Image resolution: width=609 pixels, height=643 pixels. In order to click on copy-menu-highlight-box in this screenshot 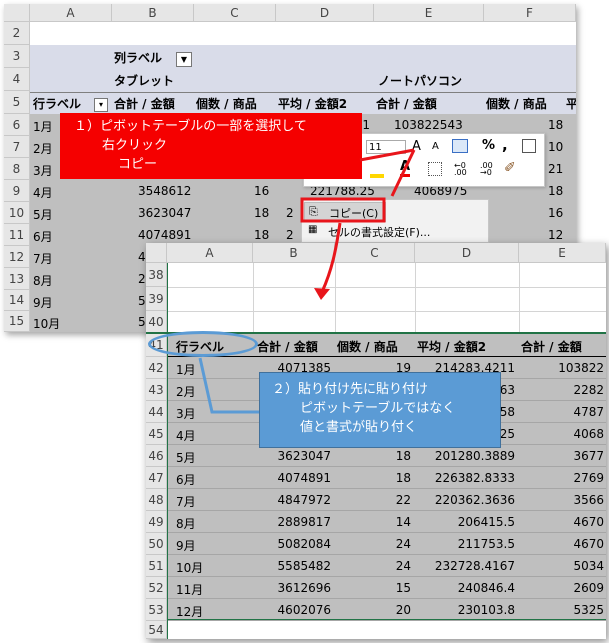, I will do `click(343, 210)`.